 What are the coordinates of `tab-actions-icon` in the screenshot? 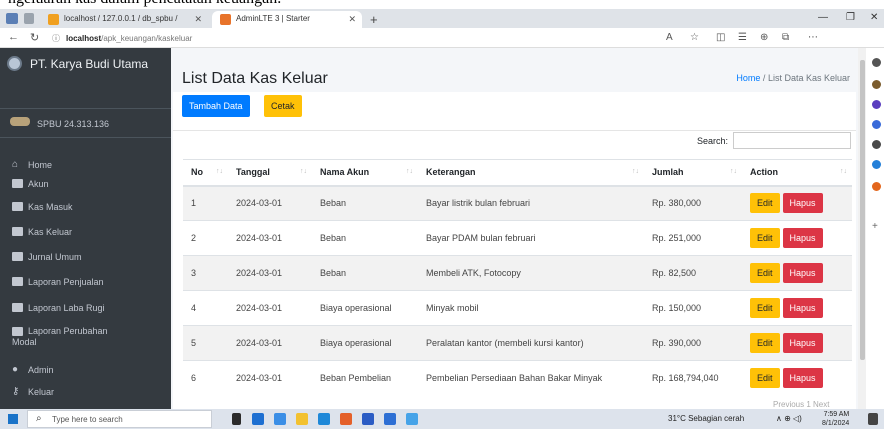 It's located at (29, 18).